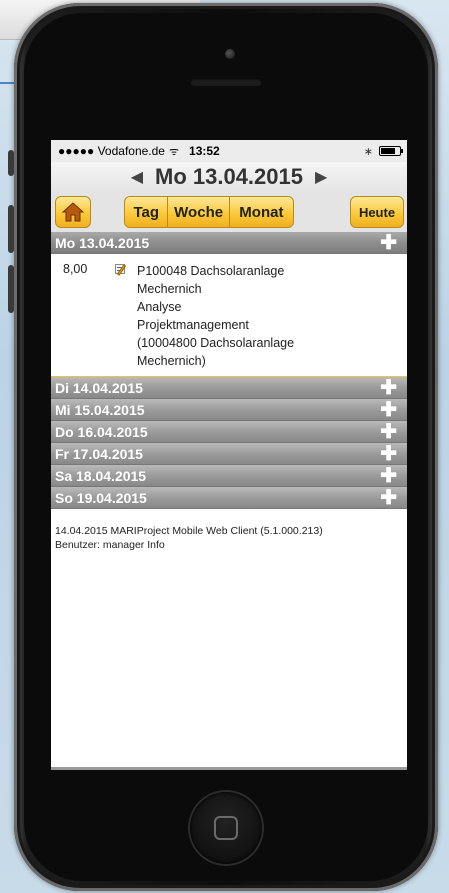 The height and width of the screenshot is (893, 449). Describe the element at coordinates (123, 269) in the screenshot. I see `edit-note-icon` at that location.